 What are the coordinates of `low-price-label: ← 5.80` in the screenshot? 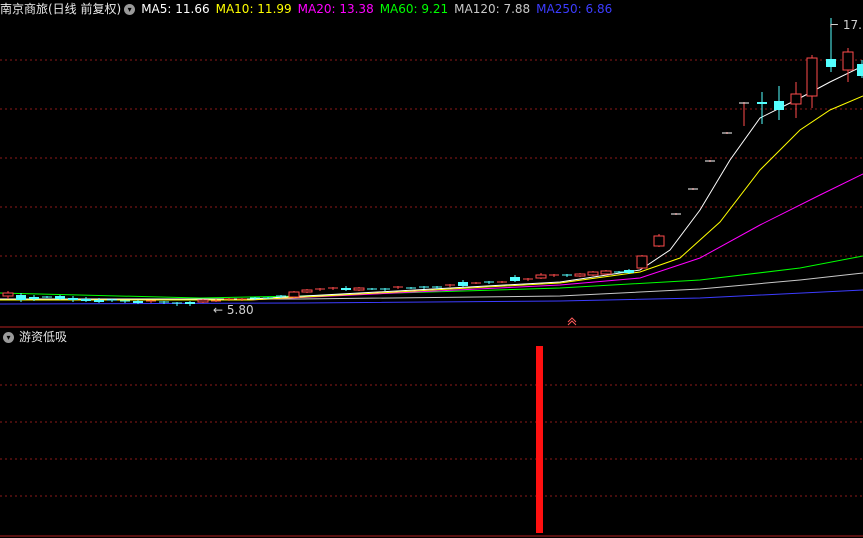 It's located at (233, 310).